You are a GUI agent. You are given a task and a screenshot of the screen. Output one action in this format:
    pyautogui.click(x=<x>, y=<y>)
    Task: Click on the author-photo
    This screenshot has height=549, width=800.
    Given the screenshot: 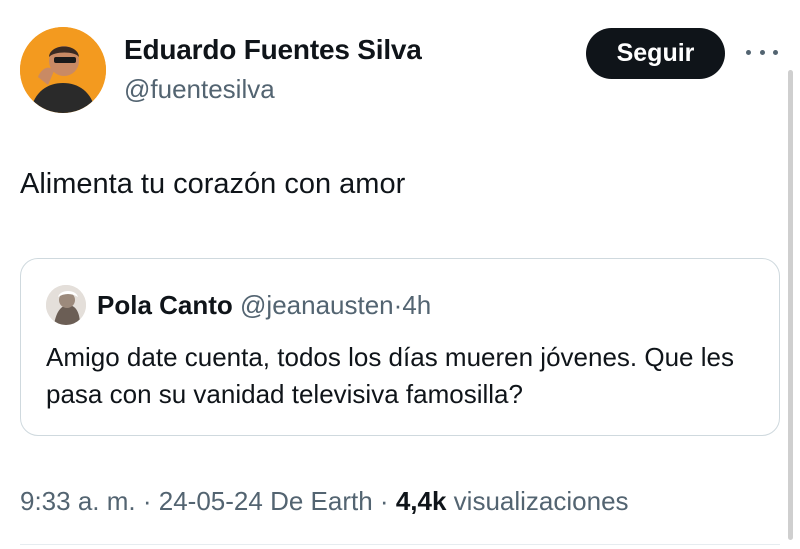 What is the action you would take?
    pyautogui.click(x=63, y=70)
    